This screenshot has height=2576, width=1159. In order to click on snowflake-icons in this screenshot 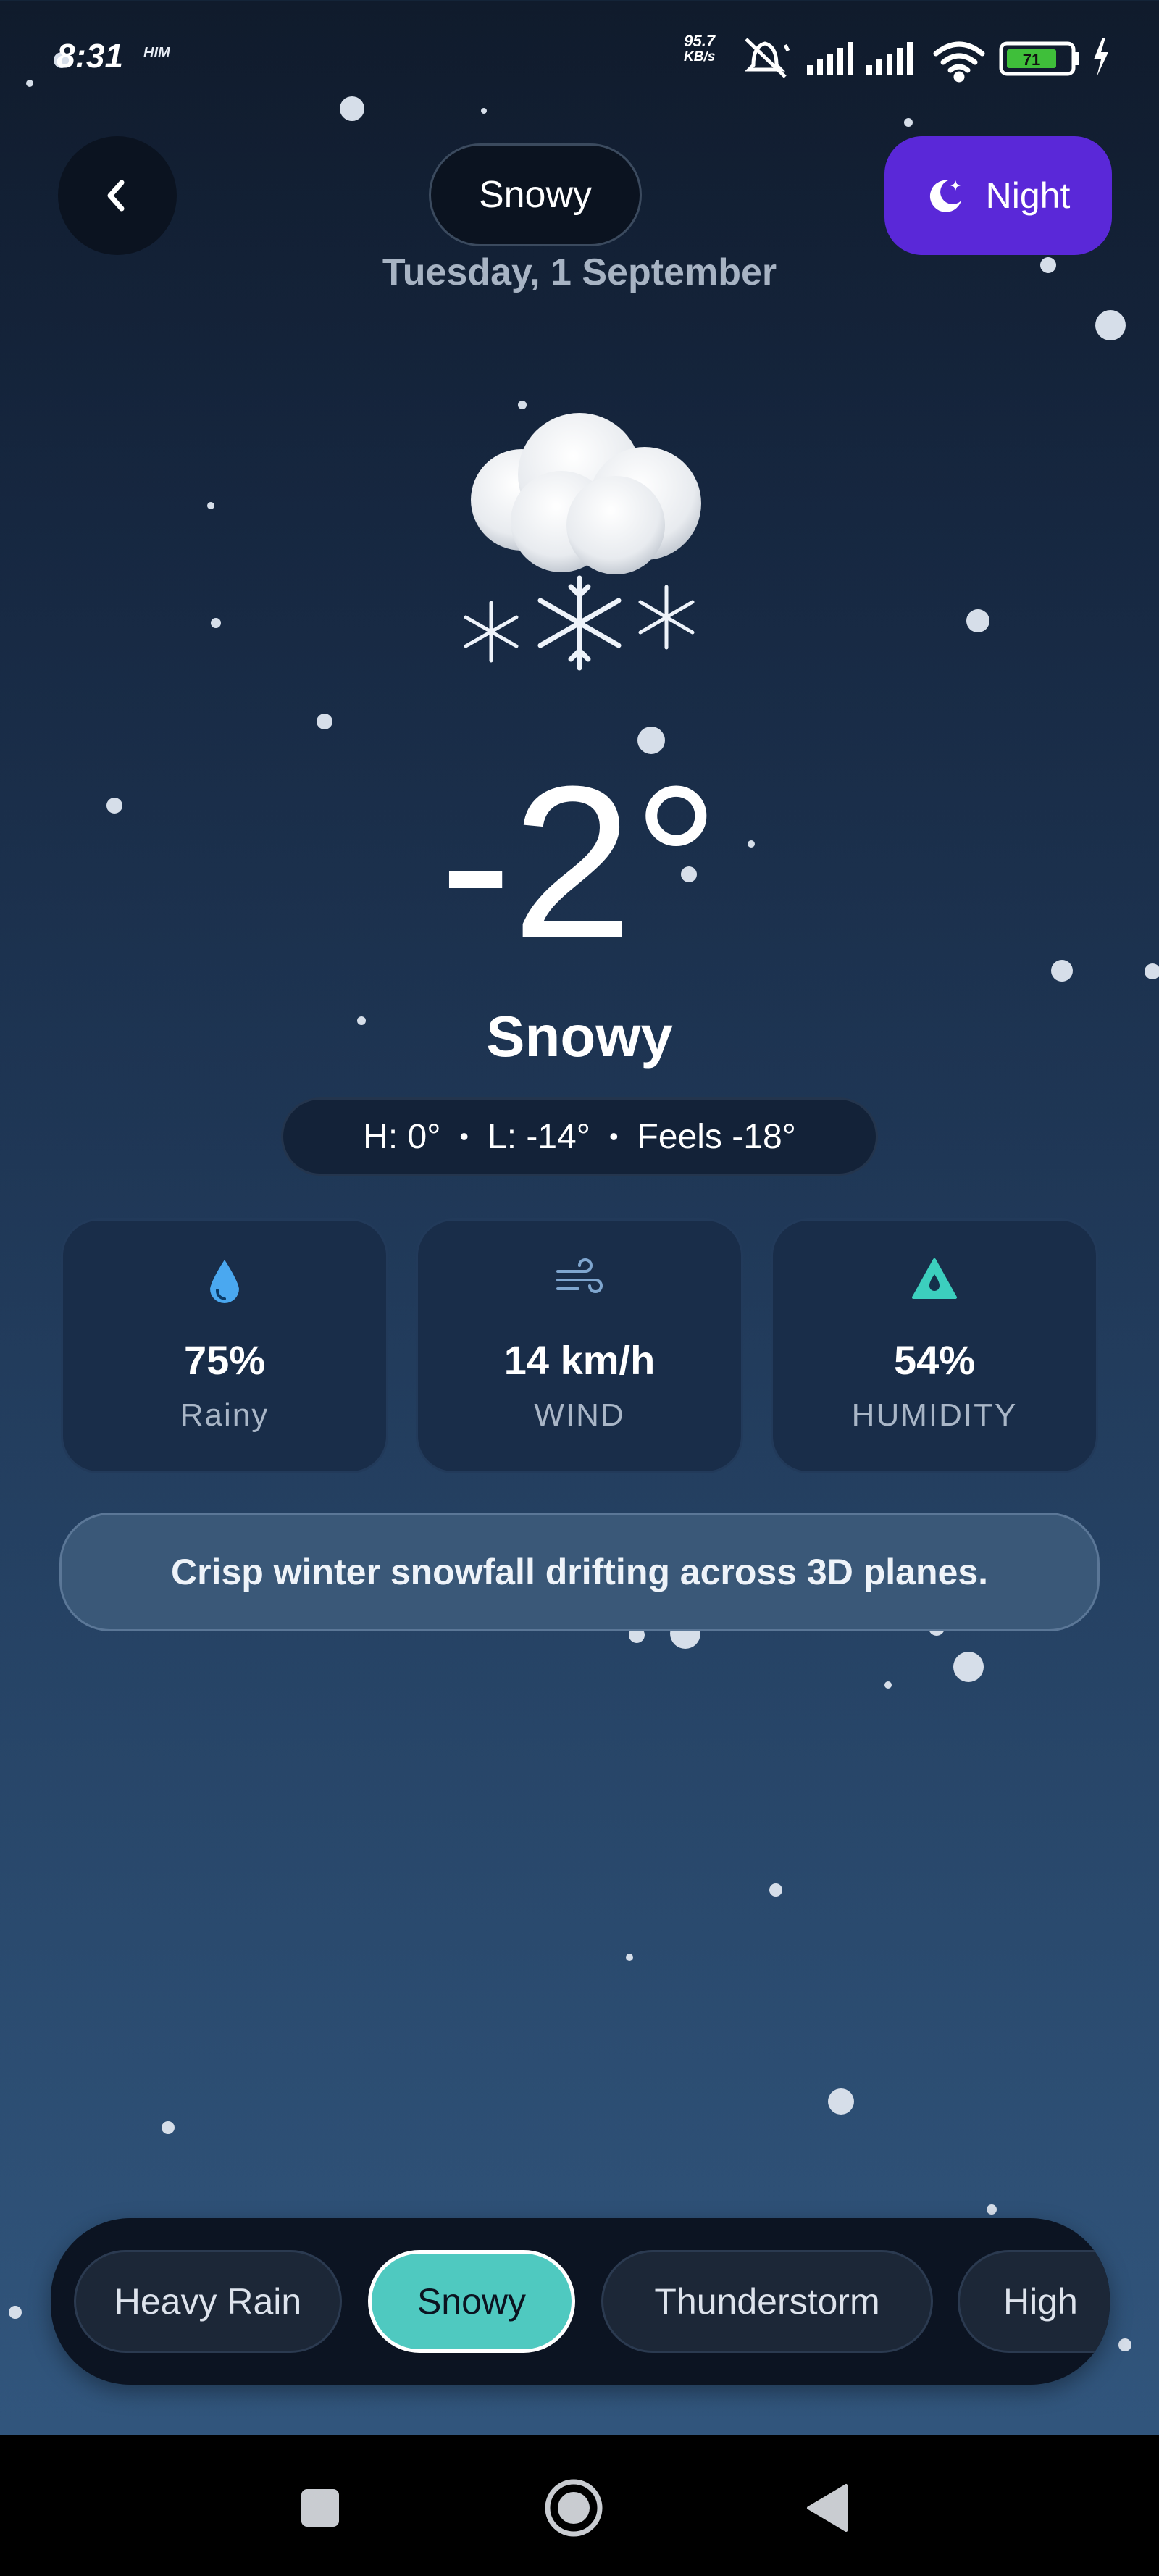, I will do `click(579, 623)`.